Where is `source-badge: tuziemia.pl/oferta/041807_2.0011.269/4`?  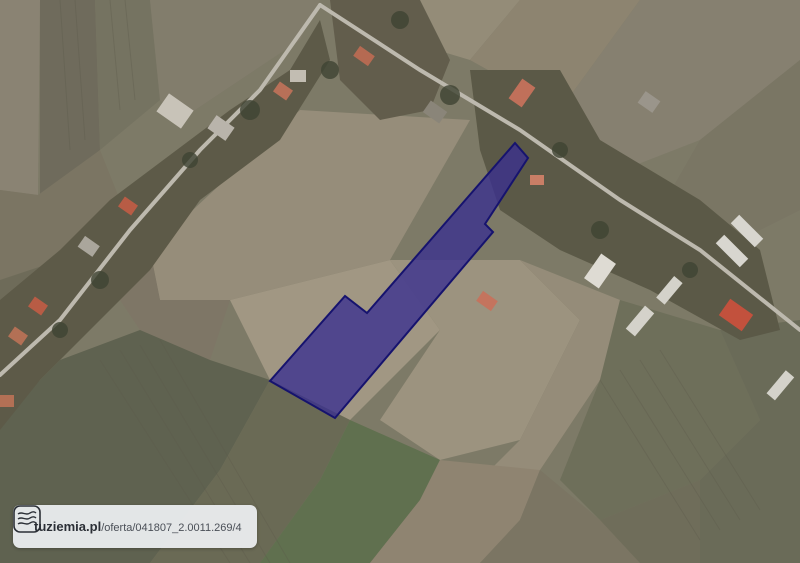 source-badge: tuziemia.pl/oferta/041807_2.0011.269/4 is located at coordinates (135, 526).